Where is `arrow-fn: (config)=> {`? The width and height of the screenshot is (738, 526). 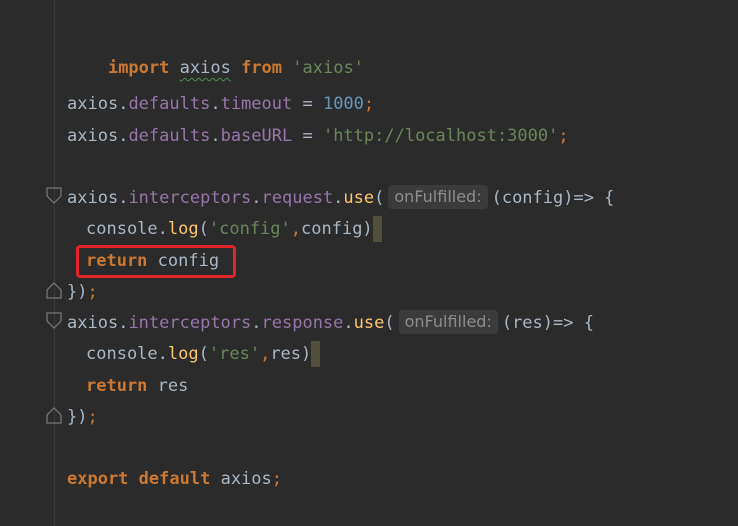
arrow-fn: (config)=> { is located at coordinates (553, 198).